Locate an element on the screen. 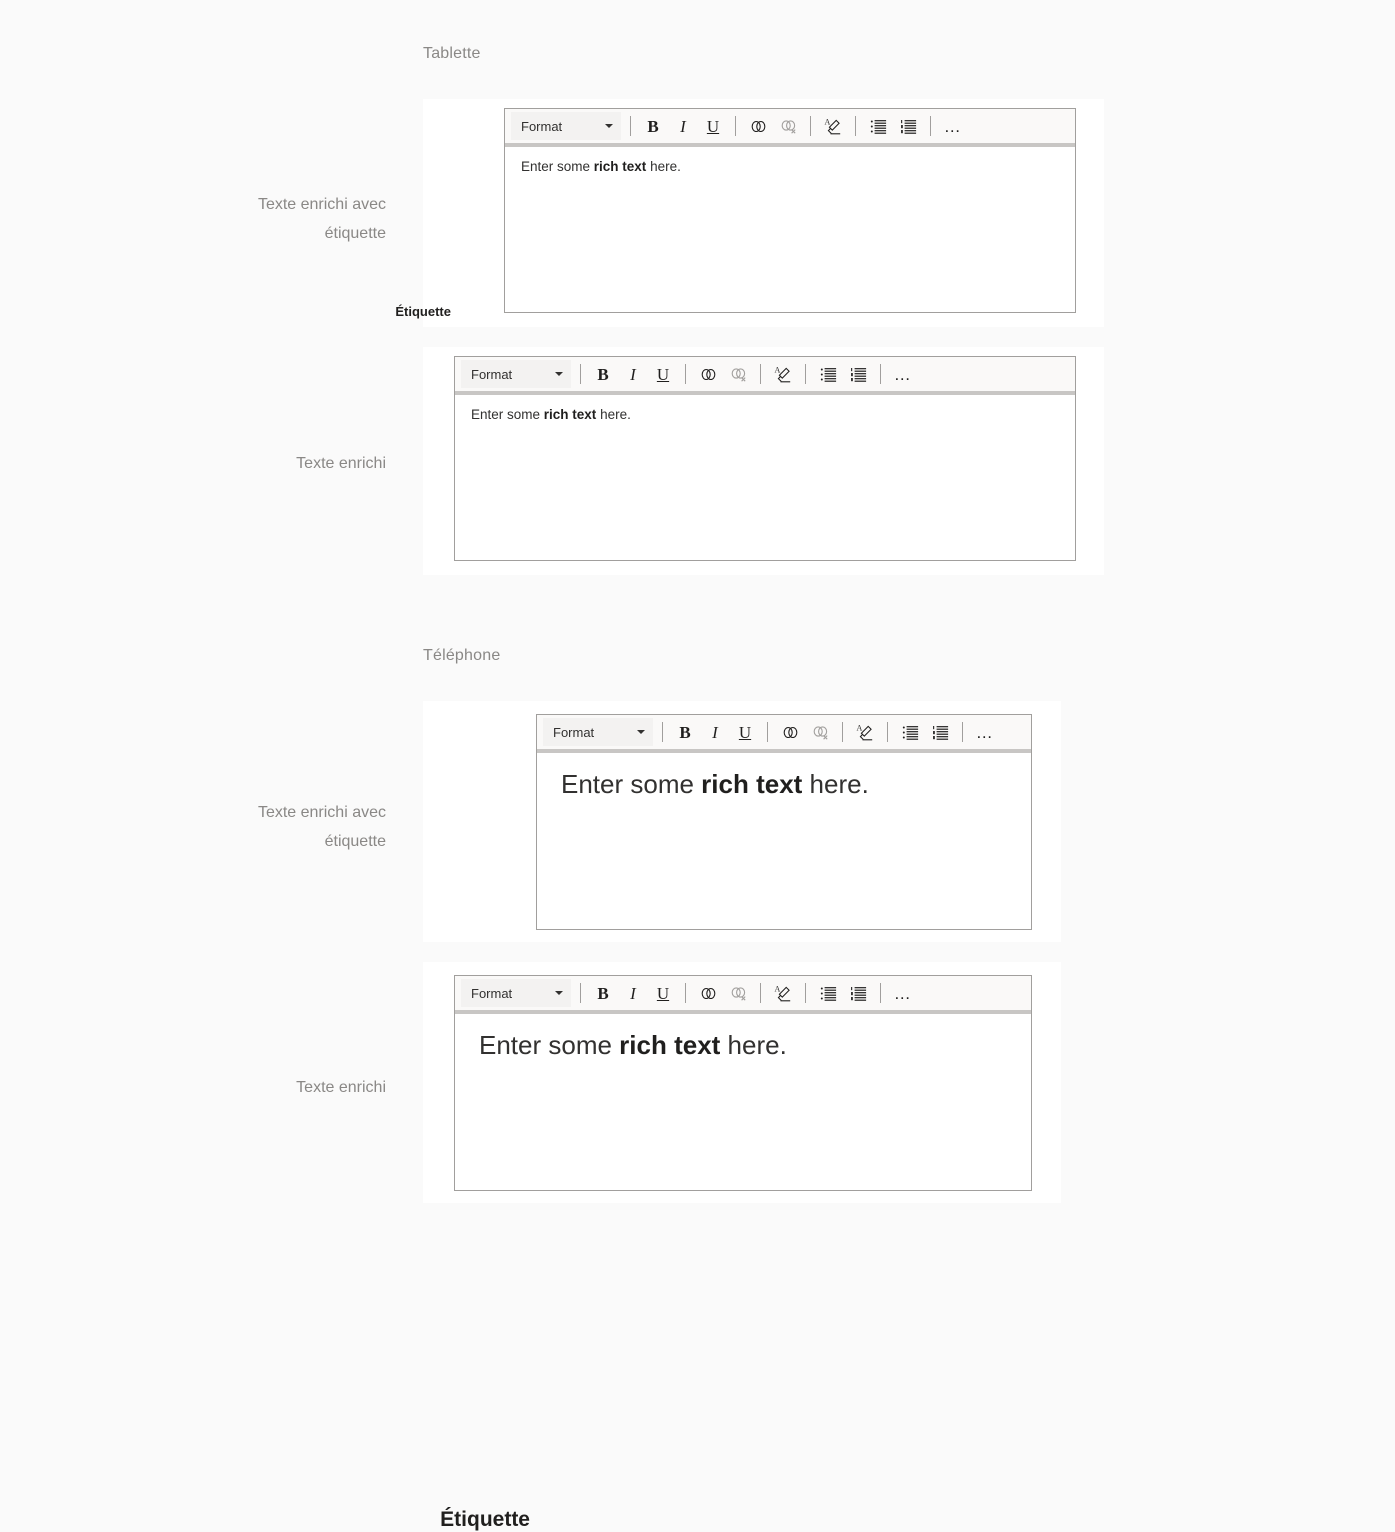 The image size is (1395, 1532). section-heading-tablet: Tablette is located at coordinates (452, 53).